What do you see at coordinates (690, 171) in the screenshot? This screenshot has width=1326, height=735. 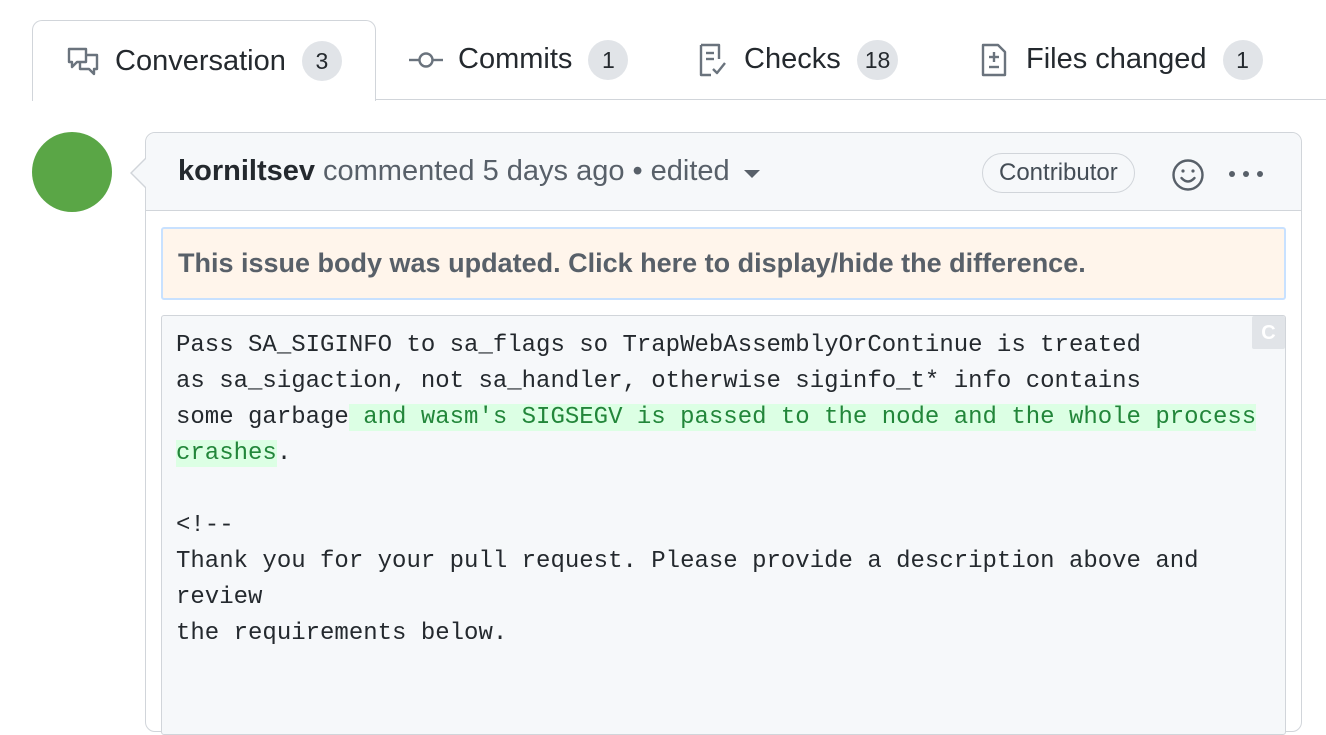 I see `edited-label: edited` at bounding box center [690, 171].